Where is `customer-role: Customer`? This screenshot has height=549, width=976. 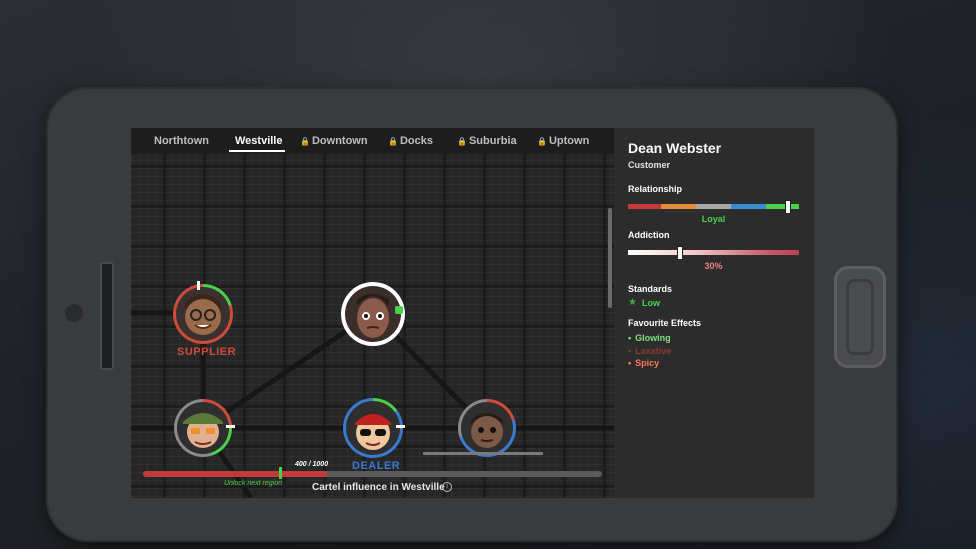
customer-role: Customer is located at coordinates (649, 165).